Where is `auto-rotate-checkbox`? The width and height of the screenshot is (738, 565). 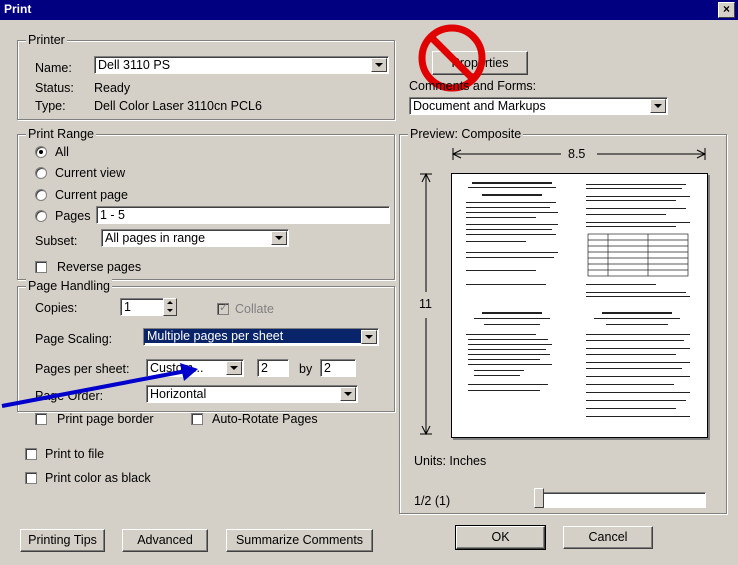
auto-rotate-checkbox is located at coordinates (197, 419).